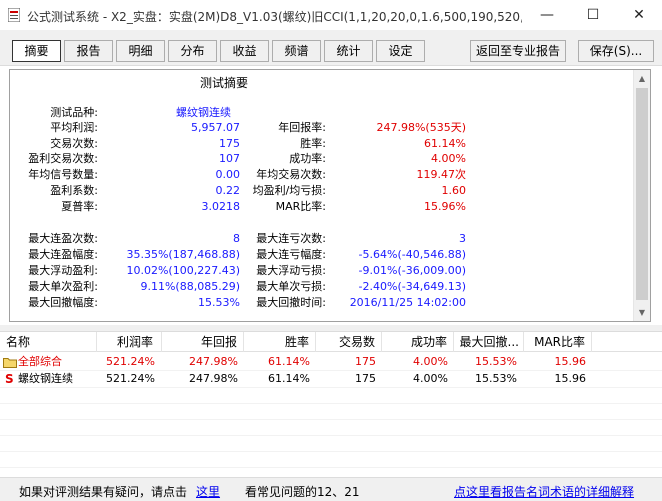 The image size is (662, 501). What do you see at coordinates (229, 158) in the screenshot?
I see `summary-value: 107` at bounding box center [229, 158].